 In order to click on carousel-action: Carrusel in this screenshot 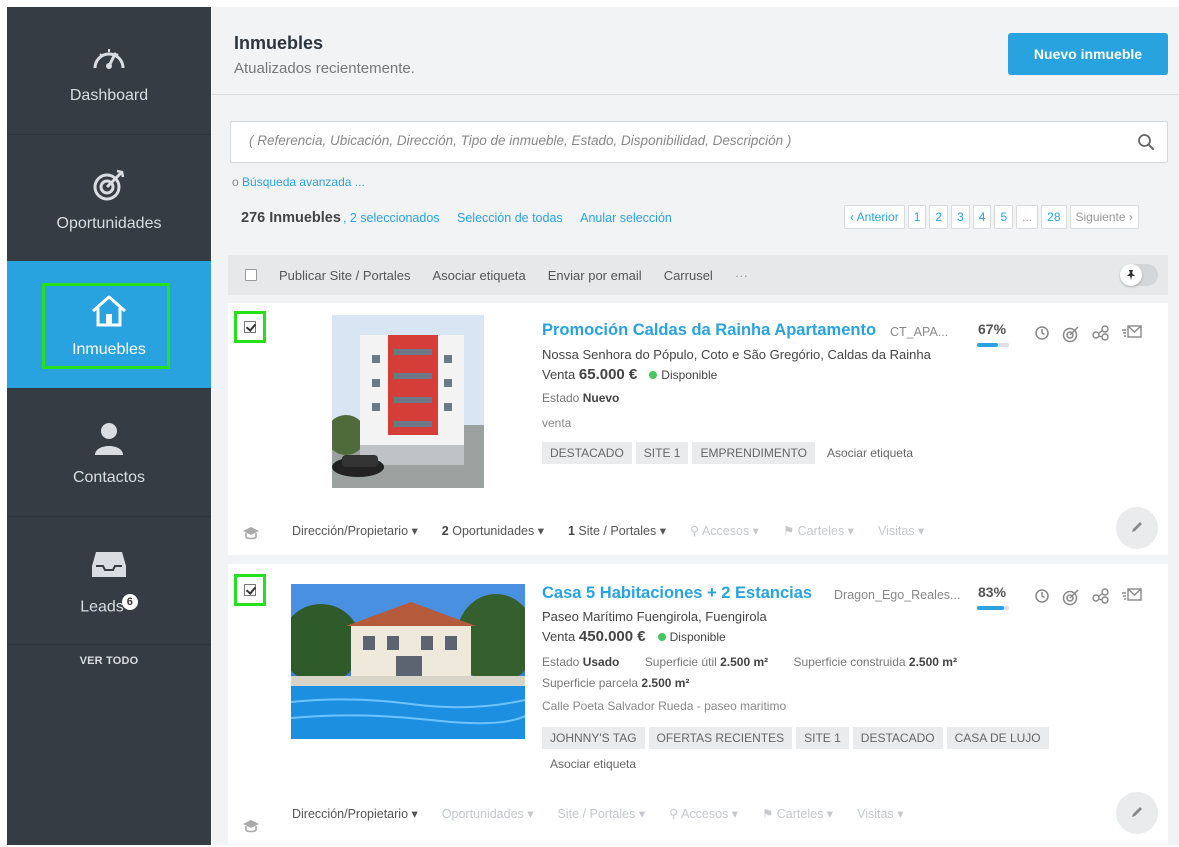, I will do `click(688, 275)`.